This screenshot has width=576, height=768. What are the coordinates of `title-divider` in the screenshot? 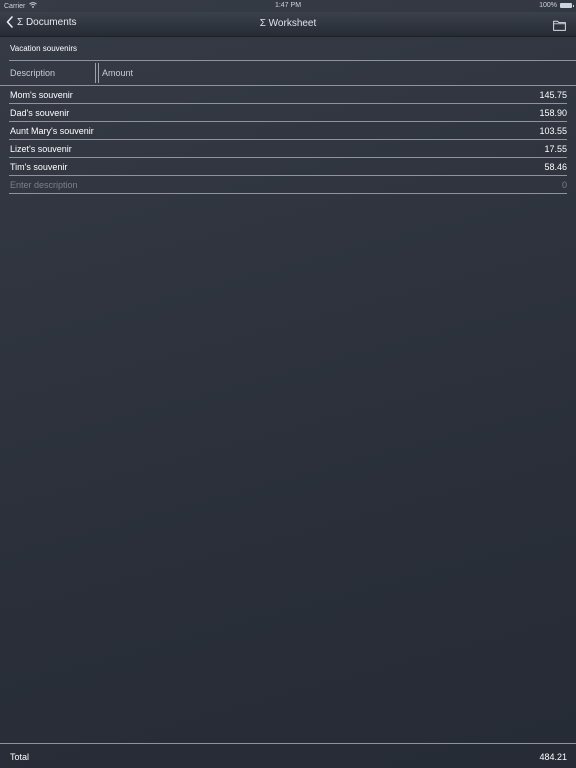 It's located at (292, 60).